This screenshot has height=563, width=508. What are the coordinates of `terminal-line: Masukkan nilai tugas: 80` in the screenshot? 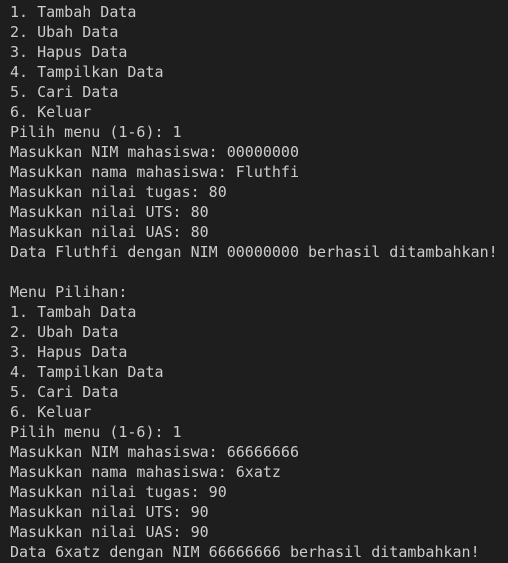 It's located at (118, 192).